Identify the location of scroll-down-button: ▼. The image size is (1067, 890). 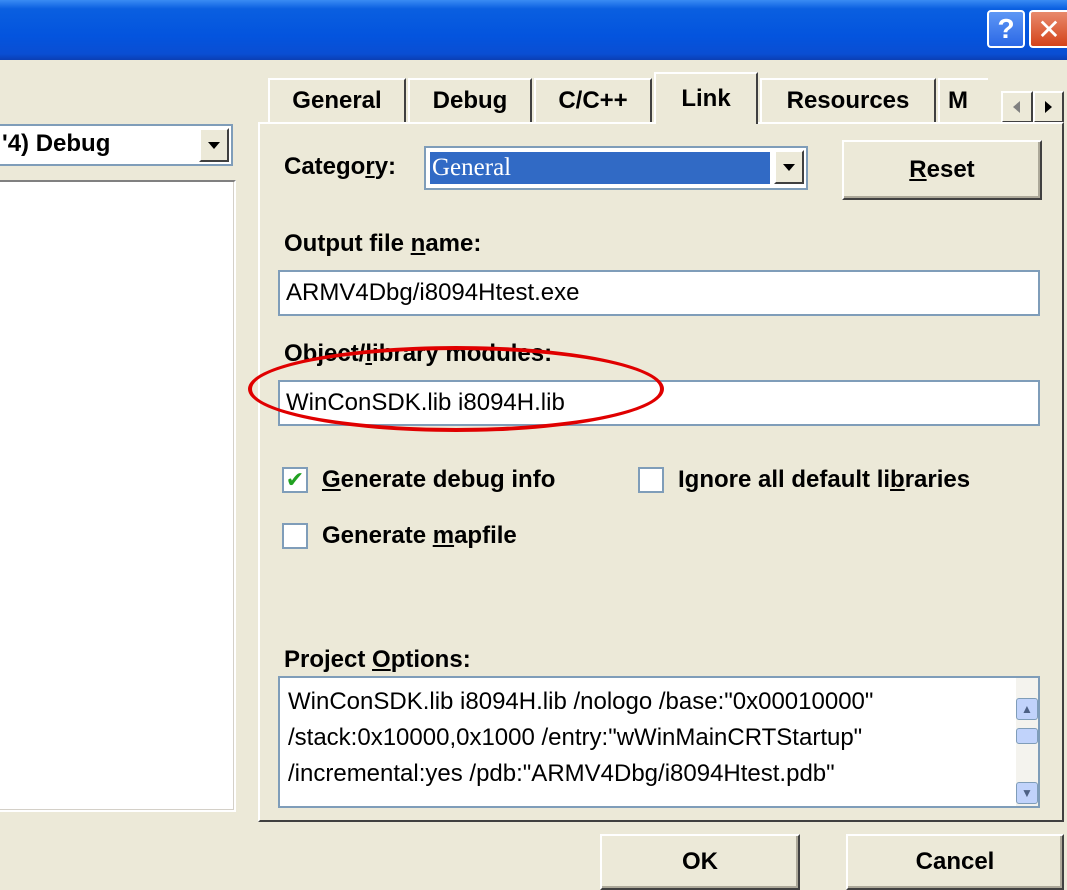
(1027, 793).